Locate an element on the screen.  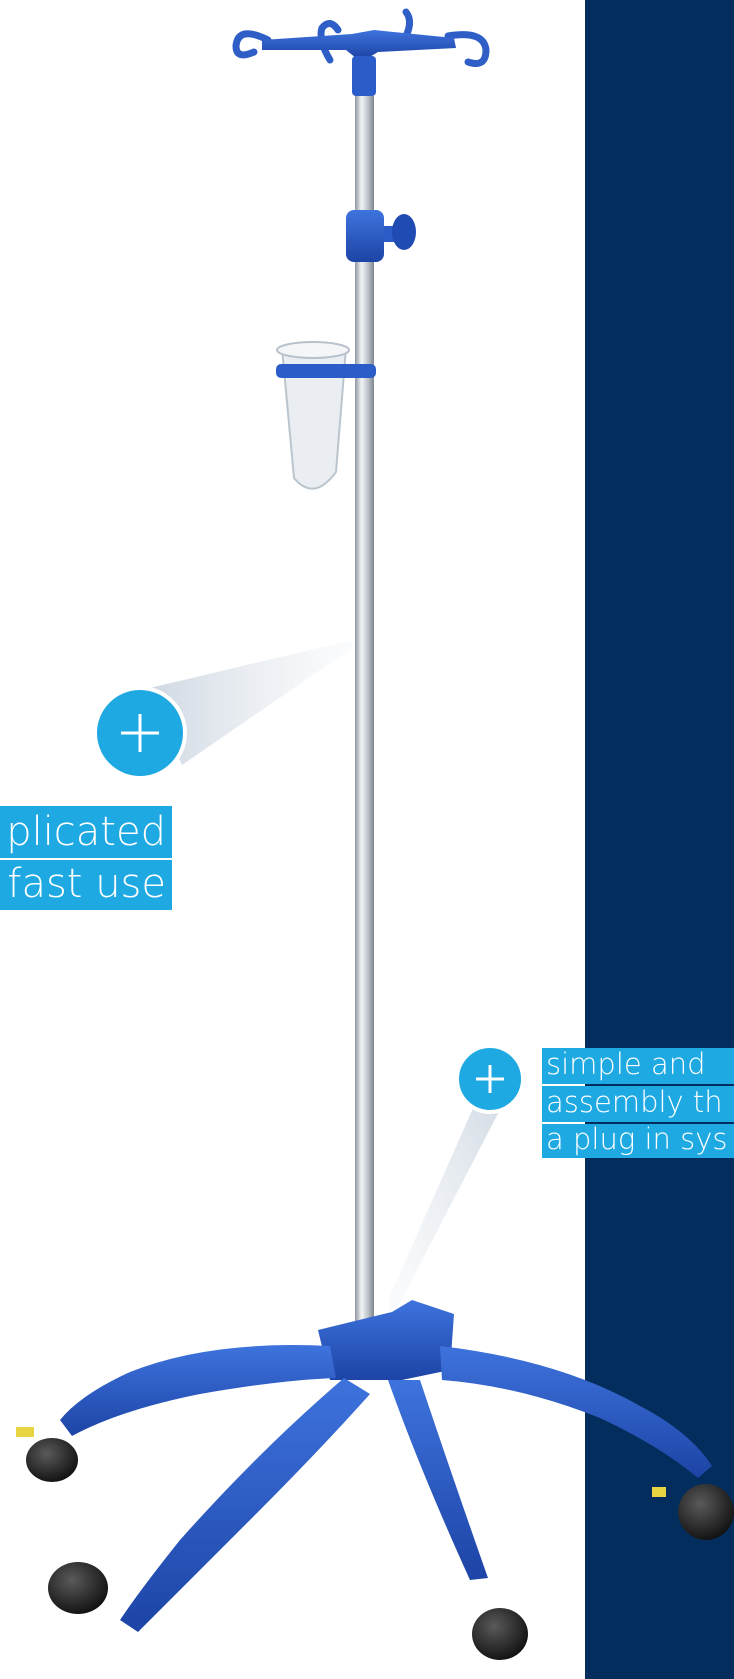
callout-2-line-1: simple and is located at coordinates (638, 1066).